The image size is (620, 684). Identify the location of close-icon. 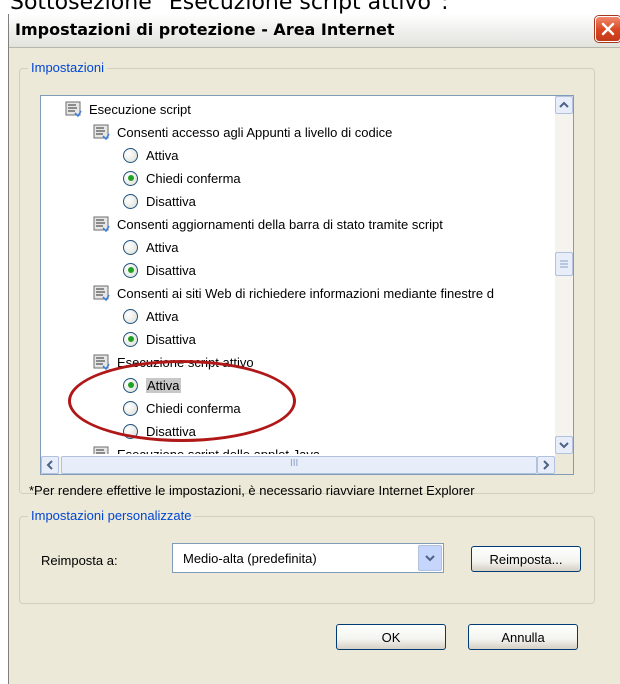
(608, 29).